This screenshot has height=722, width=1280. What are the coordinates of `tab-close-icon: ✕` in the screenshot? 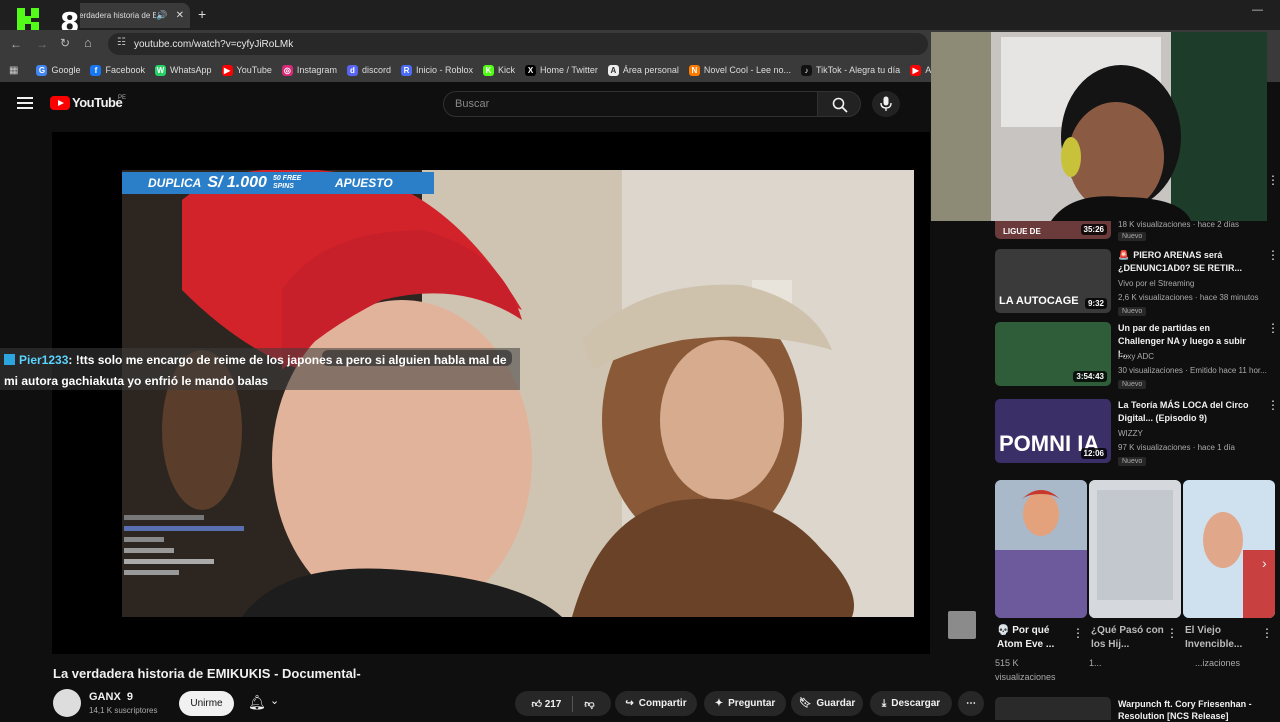 It's located at (180, 15).